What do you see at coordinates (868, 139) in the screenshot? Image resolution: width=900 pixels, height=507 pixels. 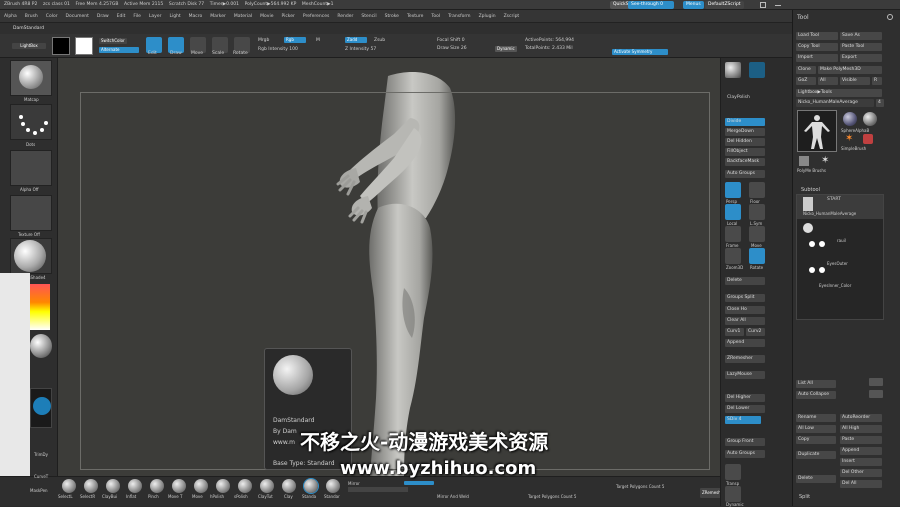 I see `eraser-icon` at bounding box center [868, 139].